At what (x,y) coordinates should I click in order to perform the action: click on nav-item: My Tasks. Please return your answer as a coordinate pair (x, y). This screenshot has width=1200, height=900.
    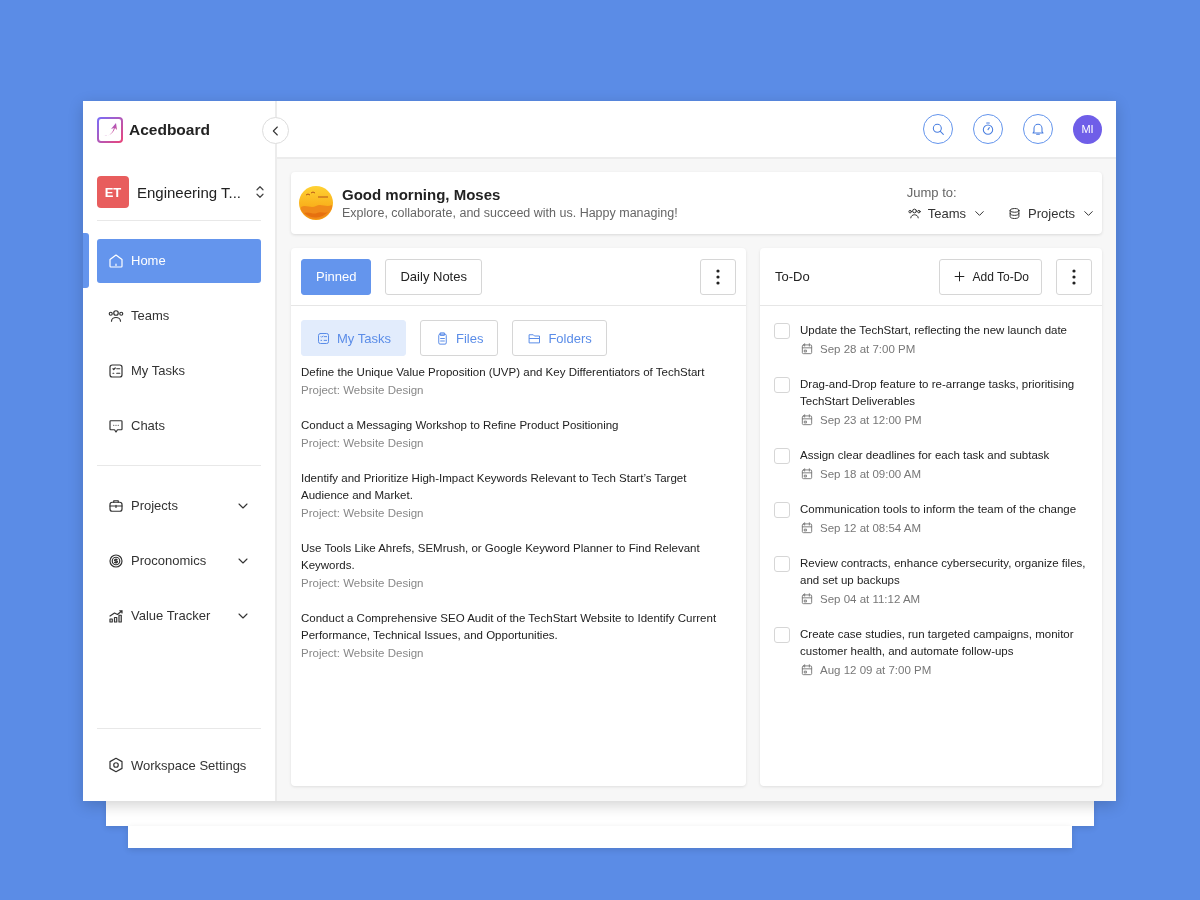
    Looking at the image, I should click on (179, 370).